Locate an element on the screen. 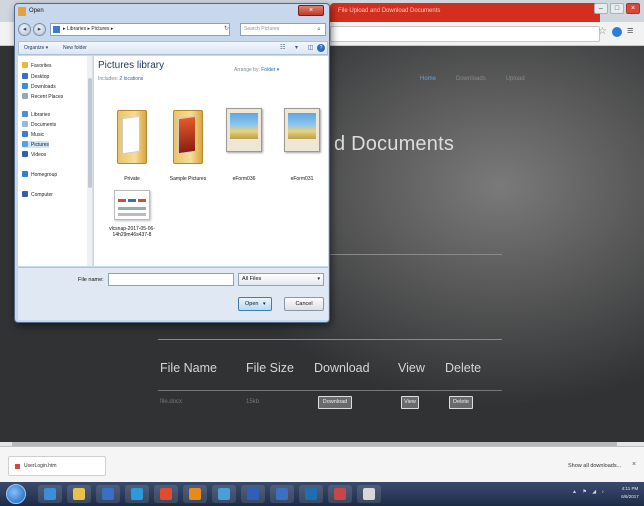  nav-pane-scrollbar-thumb is located at coordinates (90, 133).